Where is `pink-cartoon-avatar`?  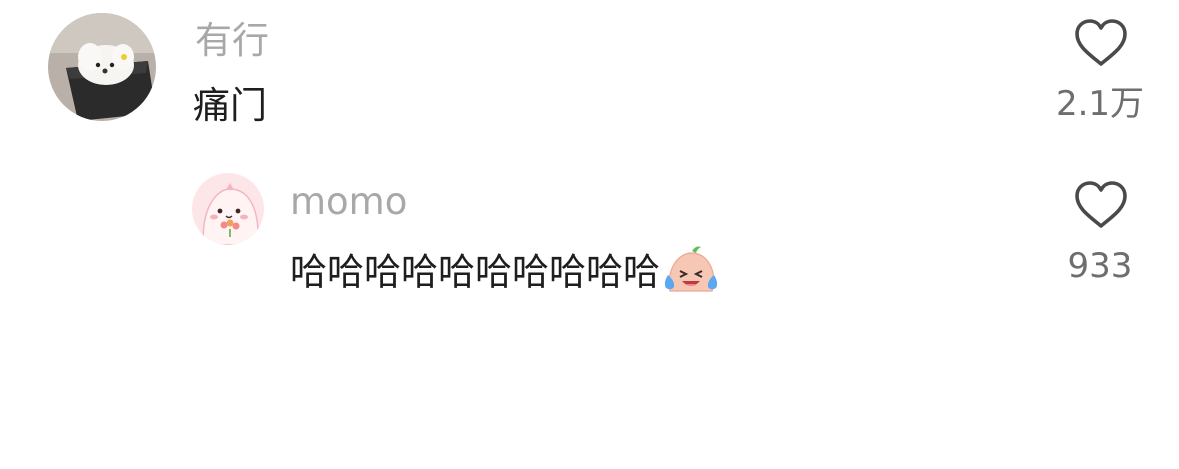 pink-cartoon-avatar is located at coordinates (228, 209).